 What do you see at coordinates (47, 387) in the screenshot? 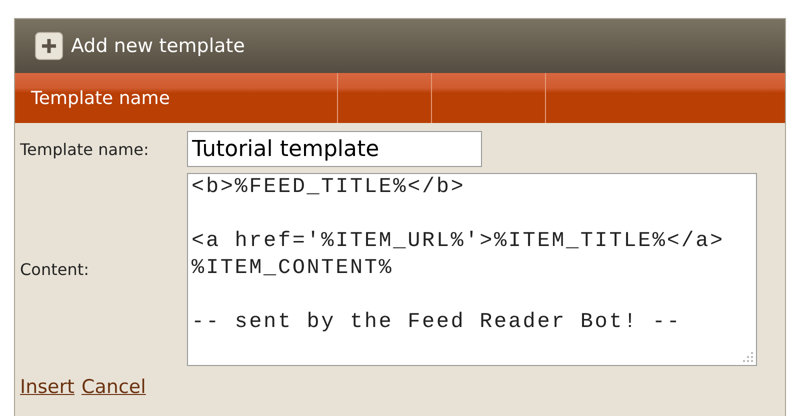
I see `form-link: Insert` at bounding box center [47, 387].